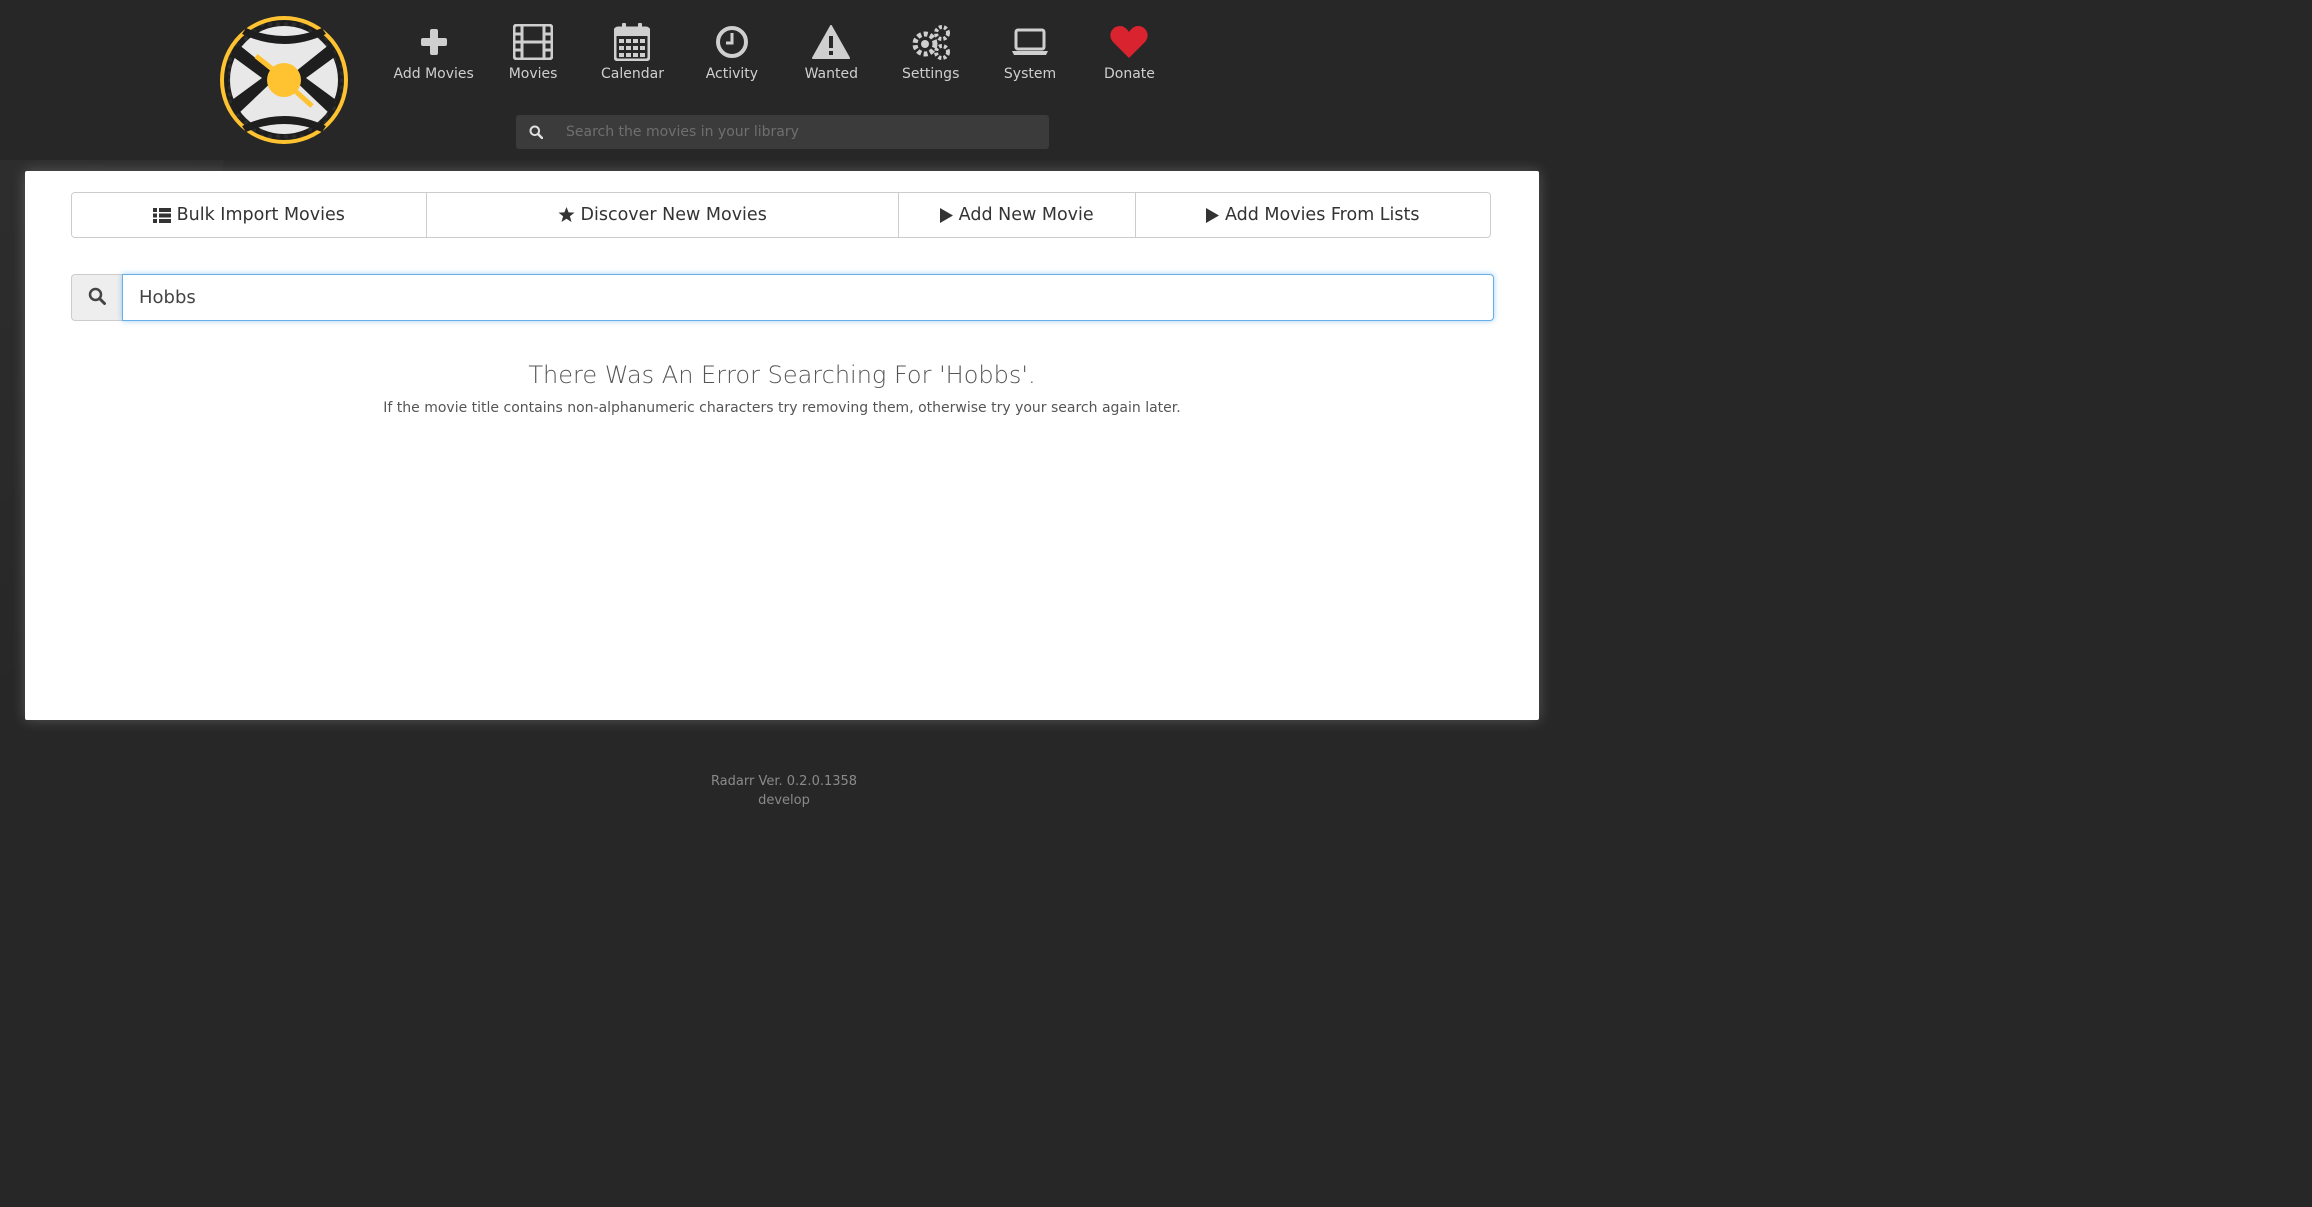 The width and height of the screenshot is (2312, 1207). What do you see at coordinates (284, 80) in the screenshot?
I see `radarr-logo` at bounding box center [284, 80].